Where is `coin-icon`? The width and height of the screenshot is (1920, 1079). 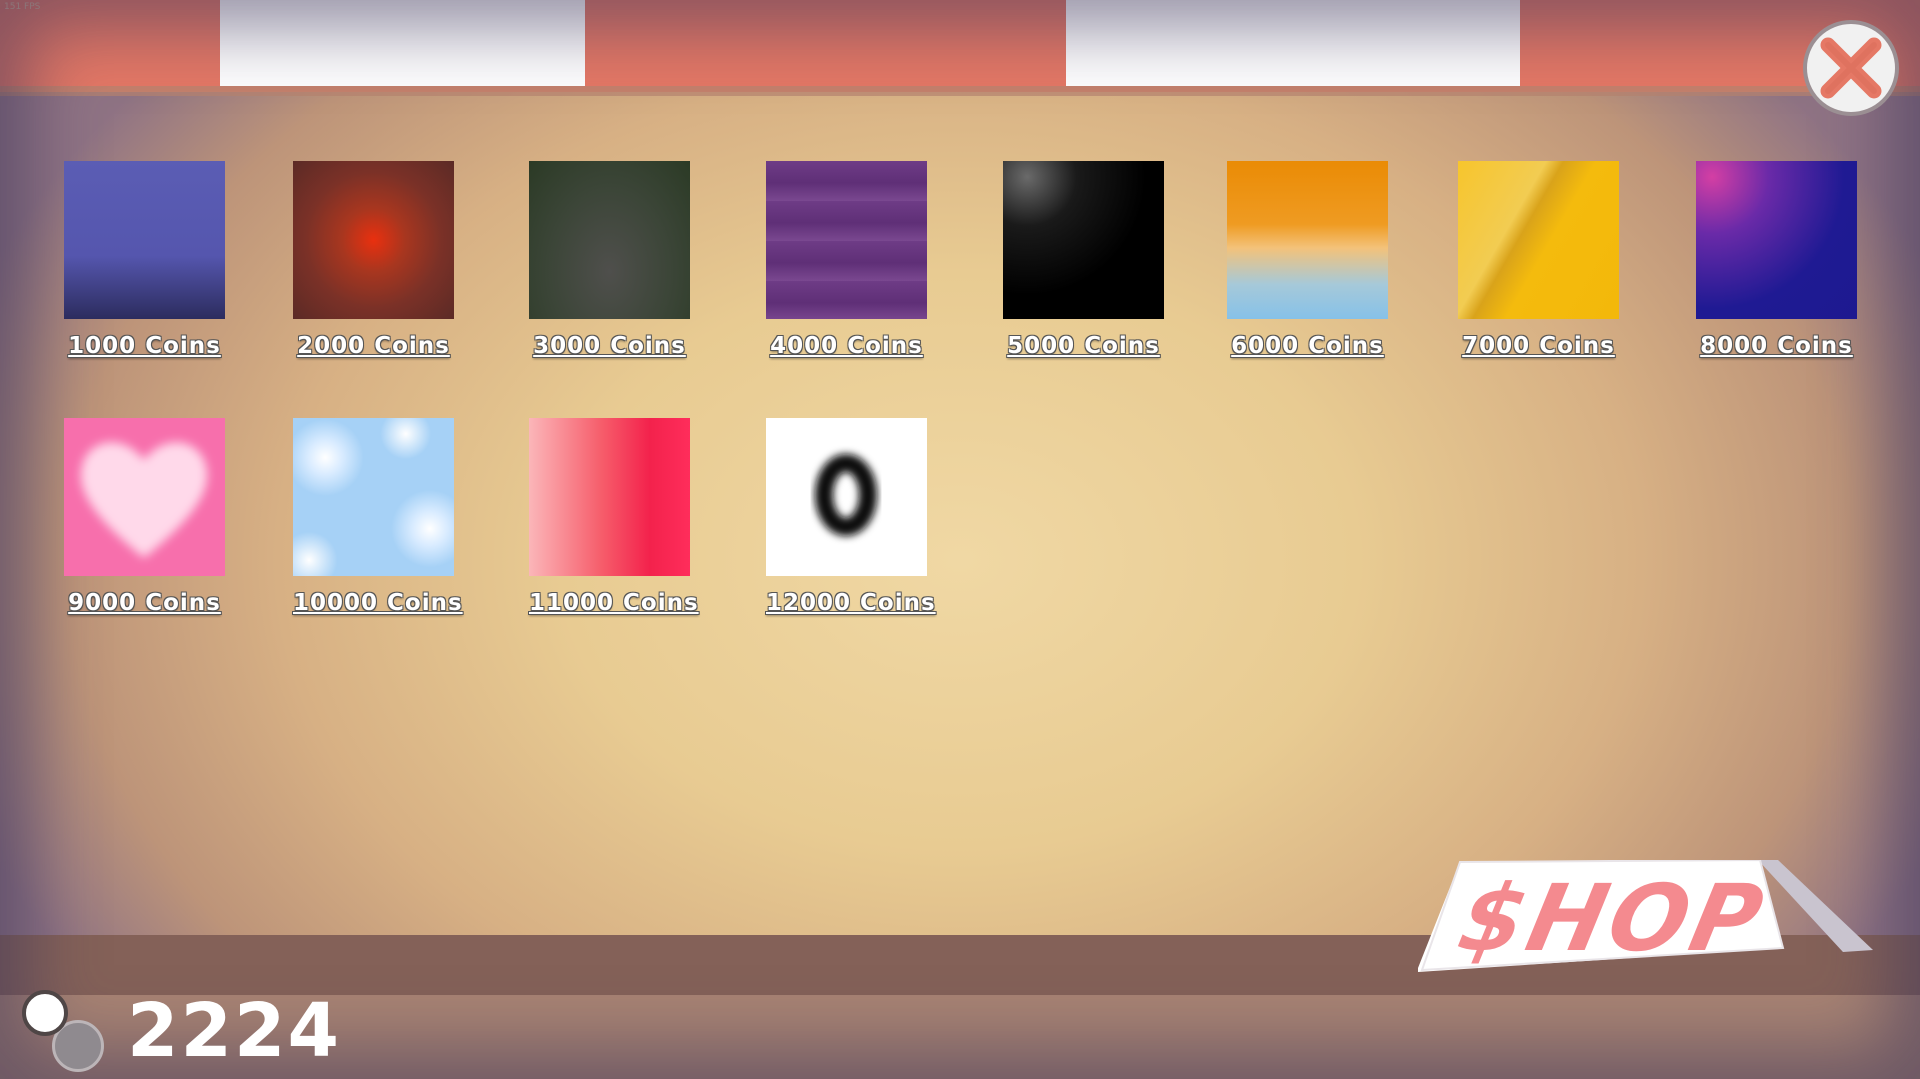
coin-icon is located at coordinates (67, 1031).